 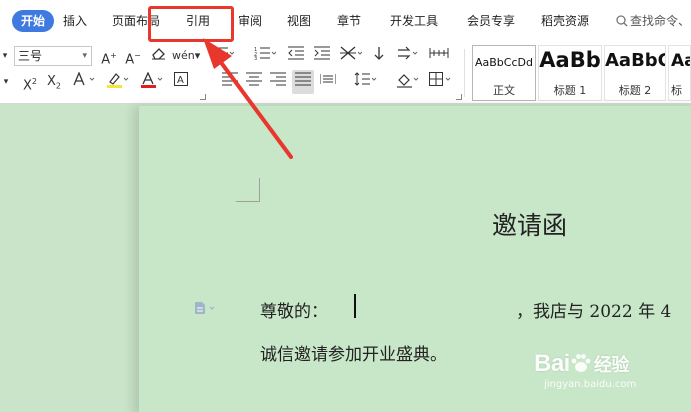 I want to click on paragraph-handle-icon, so click(x=206, y=308).